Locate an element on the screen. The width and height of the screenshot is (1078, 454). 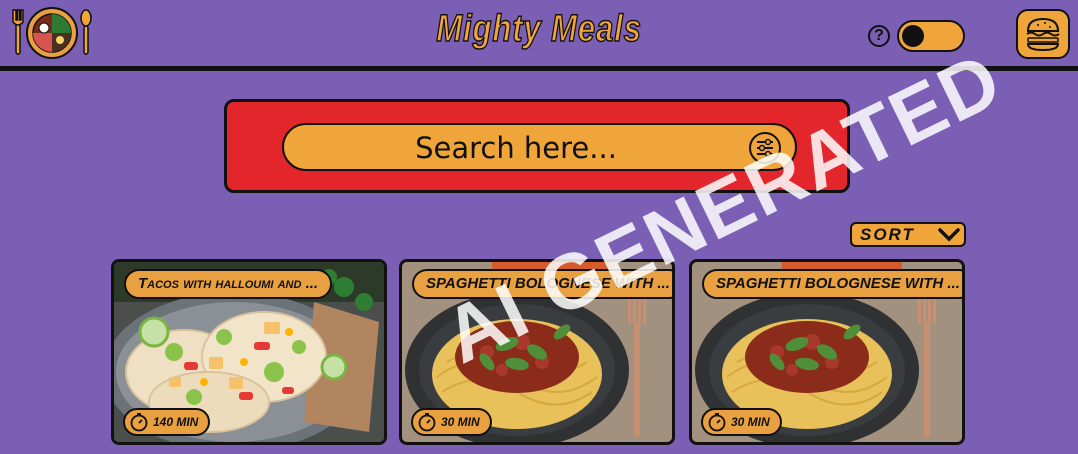
search-field is located at coordinates (539, 147).